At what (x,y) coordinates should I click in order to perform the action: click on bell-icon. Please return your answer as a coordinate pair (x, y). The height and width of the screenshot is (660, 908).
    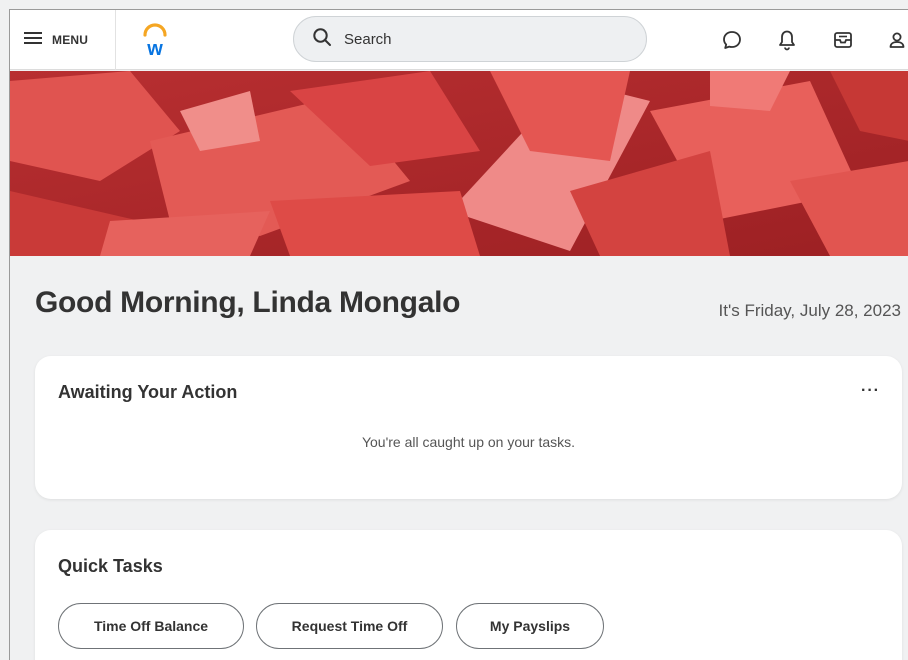
    Looking at the image, I should click on (787, 40).